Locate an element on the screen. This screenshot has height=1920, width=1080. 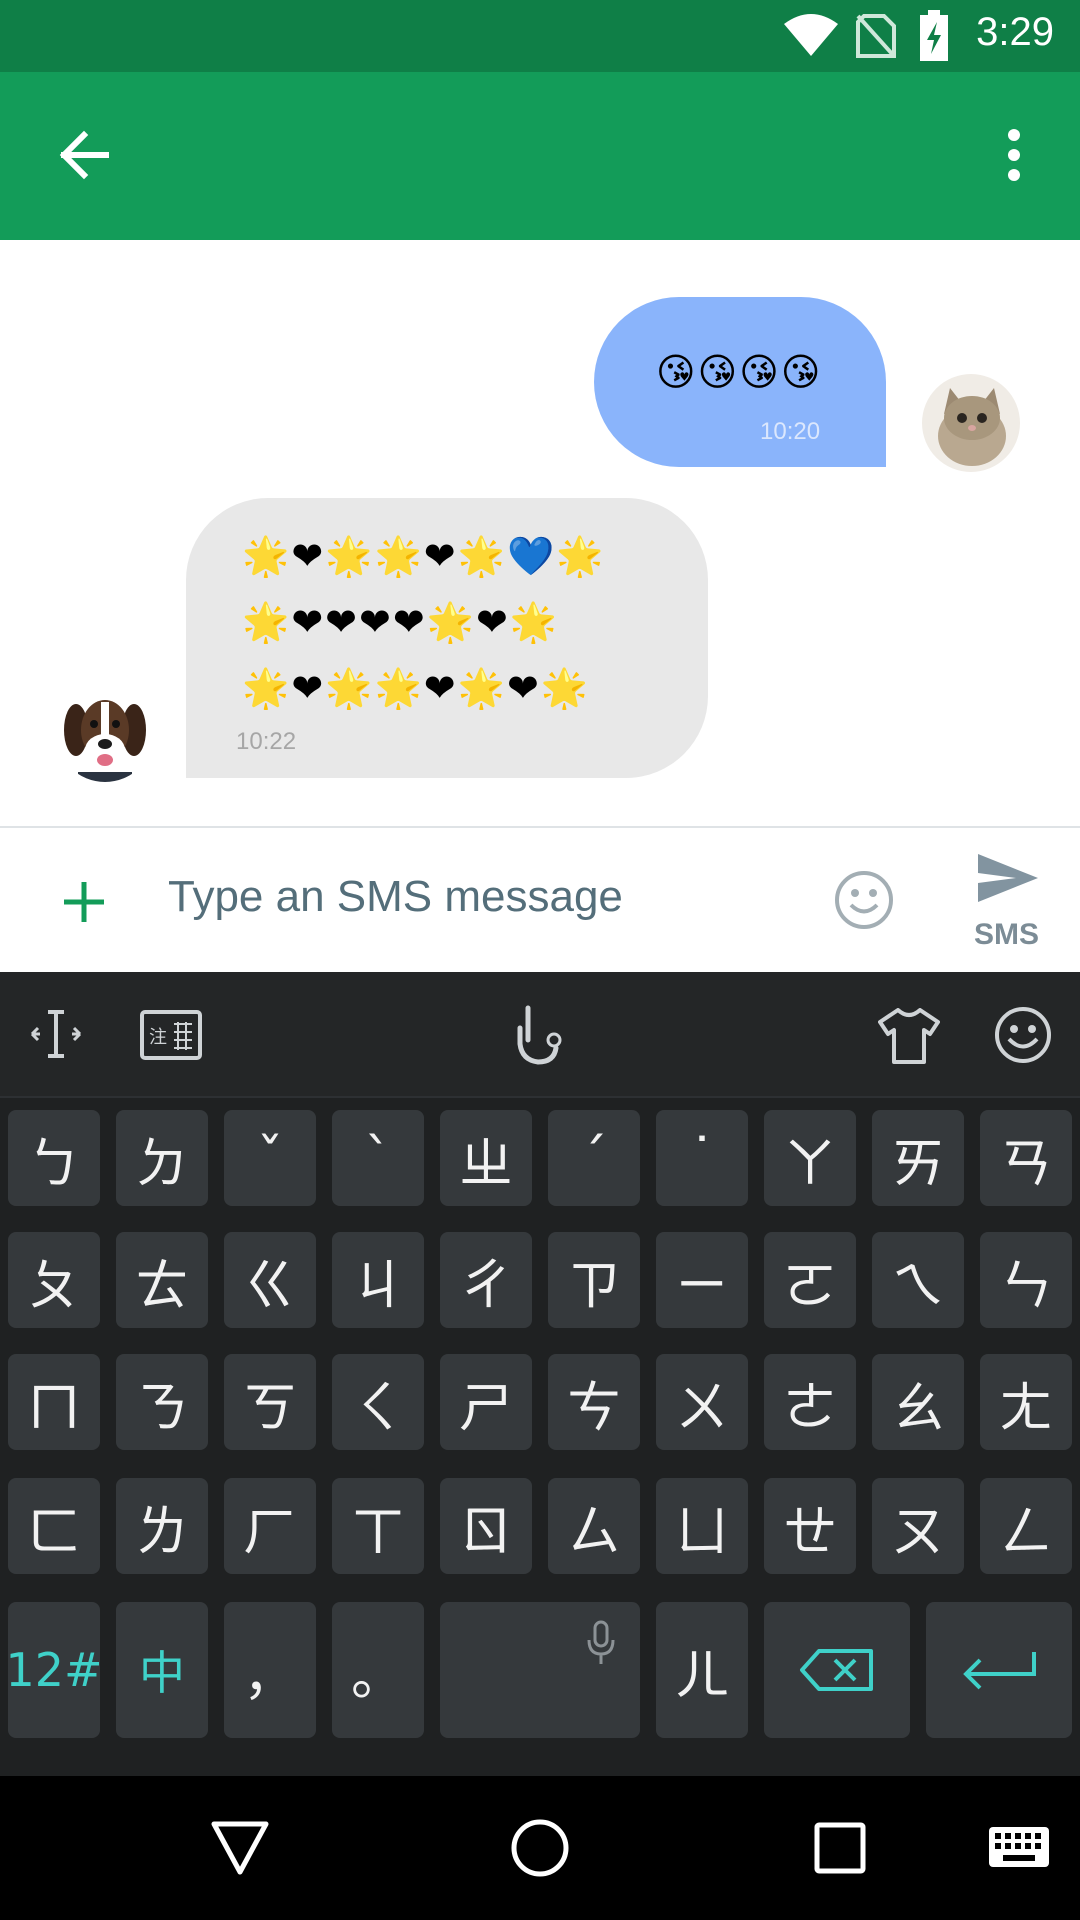
shirt-theme-icon is located at coordinates (909, 1036).